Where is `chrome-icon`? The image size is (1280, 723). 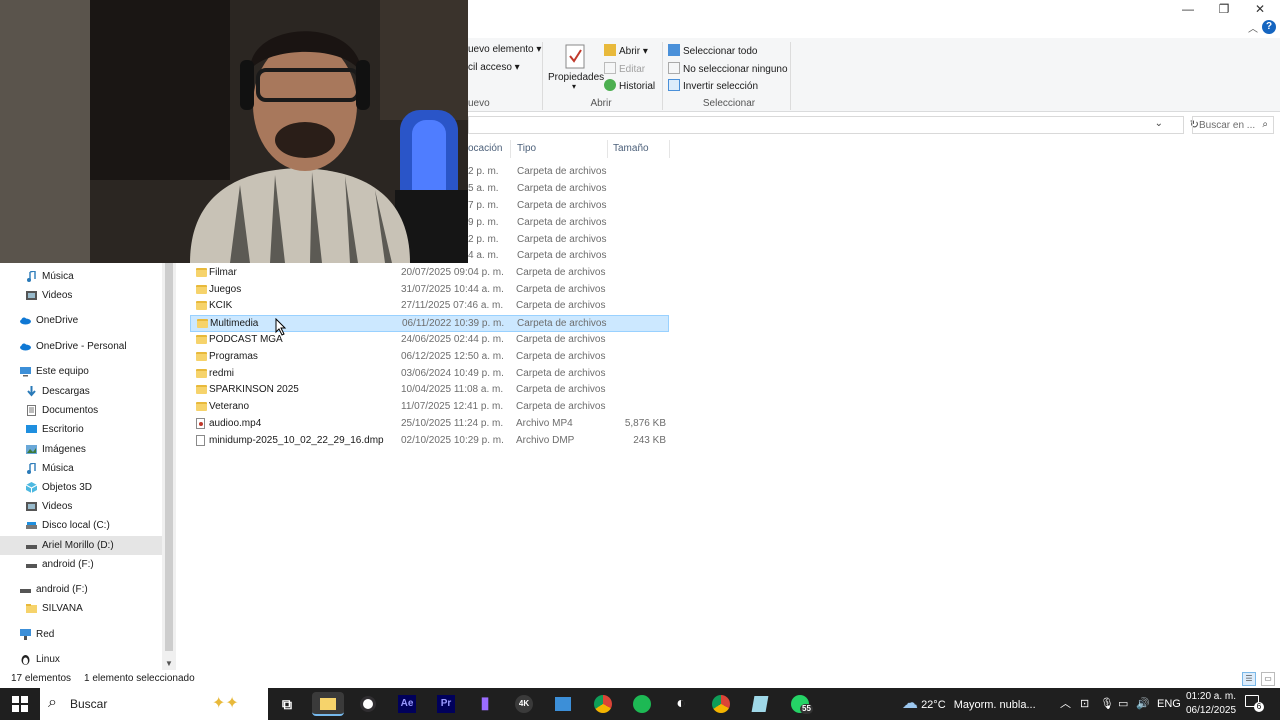 chrome-icon is located at coordinates (603, 704).